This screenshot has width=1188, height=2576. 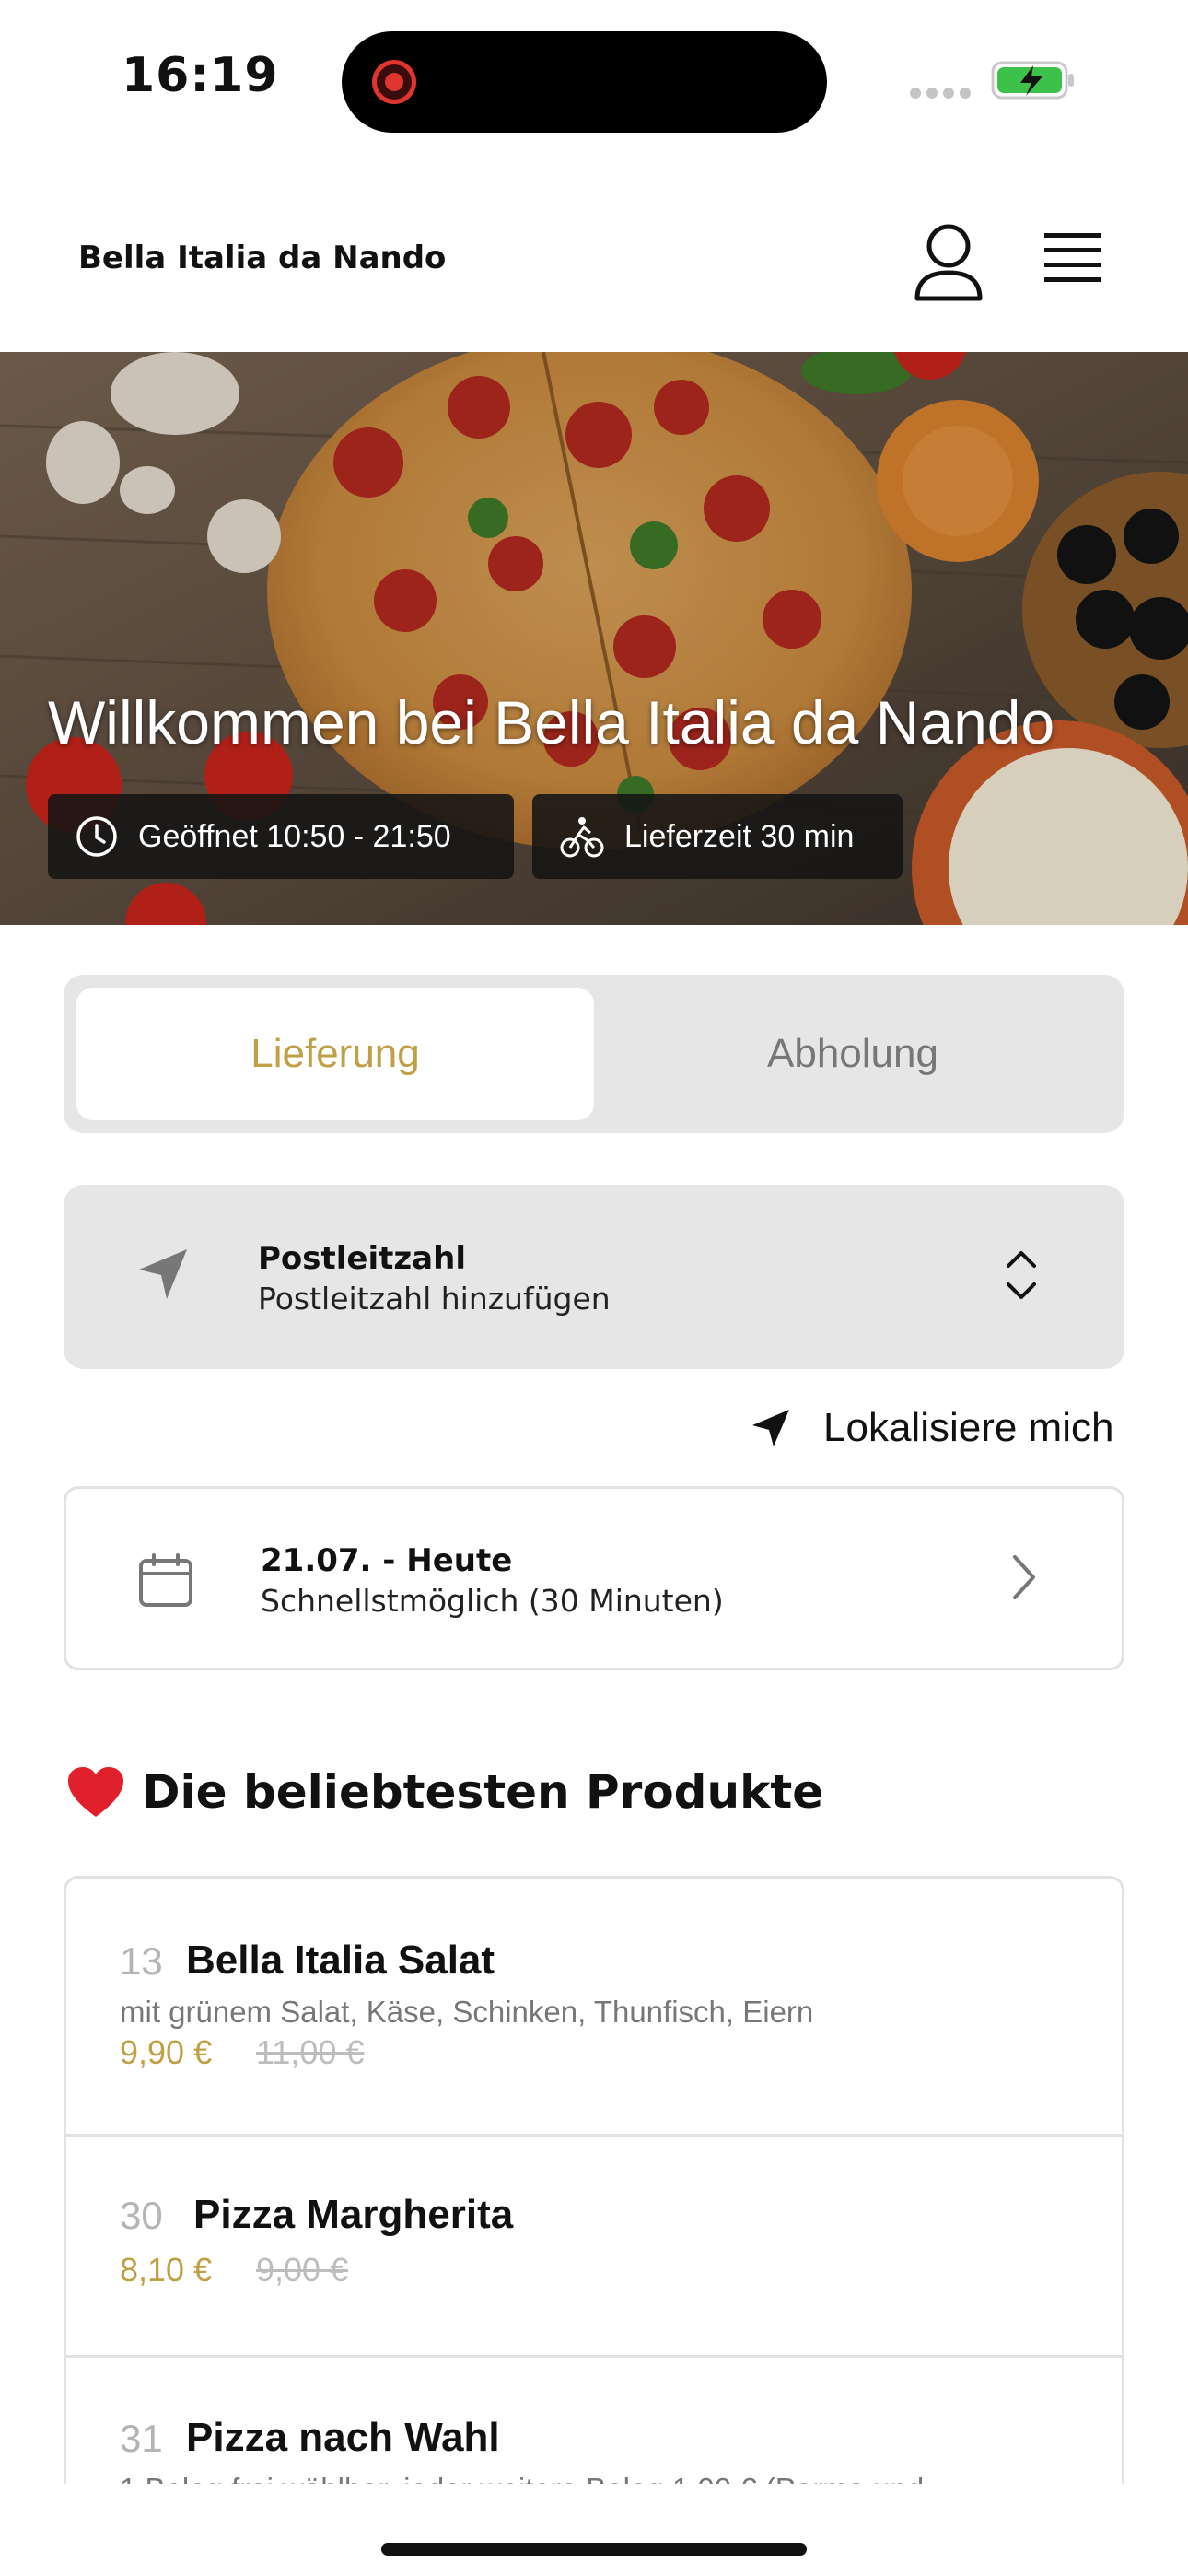 I want to click on popular-products-heading: Die beliebtesten Produkte, so click(x=444, y=1792).